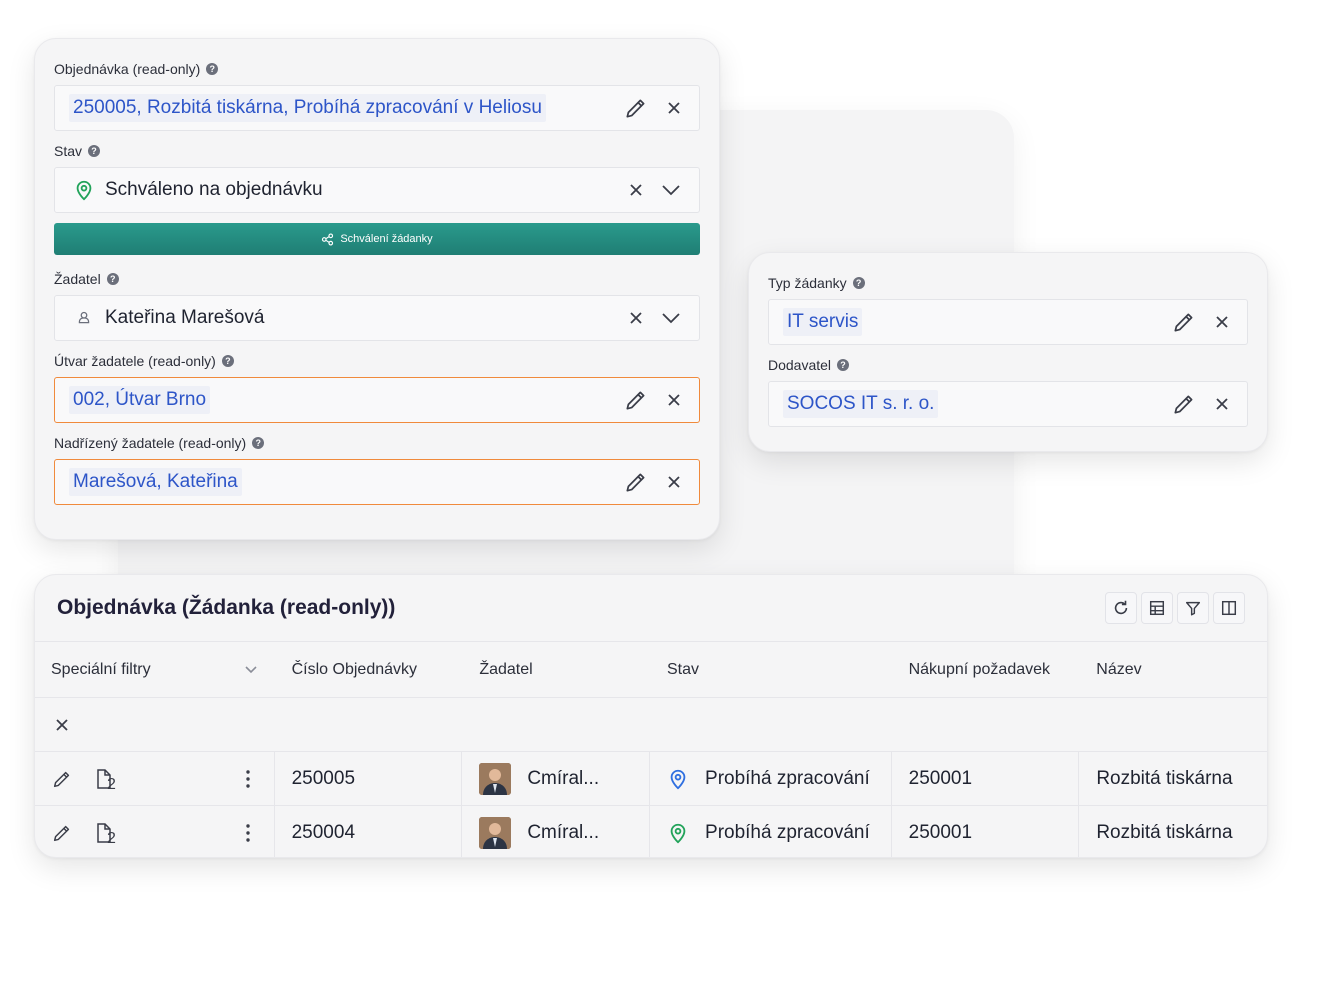  What do you see at coordinates (84, 318) in the screenshot?
I see `user-icon` at bounding box center [84, 318].